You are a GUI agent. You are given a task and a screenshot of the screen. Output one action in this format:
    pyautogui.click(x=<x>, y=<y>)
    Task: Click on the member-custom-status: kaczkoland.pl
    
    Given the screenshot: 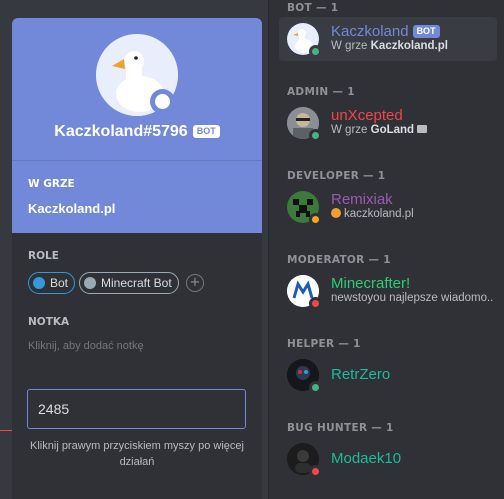 What is the action you would take?
    pyautogui.click(x=412, y=214)
    